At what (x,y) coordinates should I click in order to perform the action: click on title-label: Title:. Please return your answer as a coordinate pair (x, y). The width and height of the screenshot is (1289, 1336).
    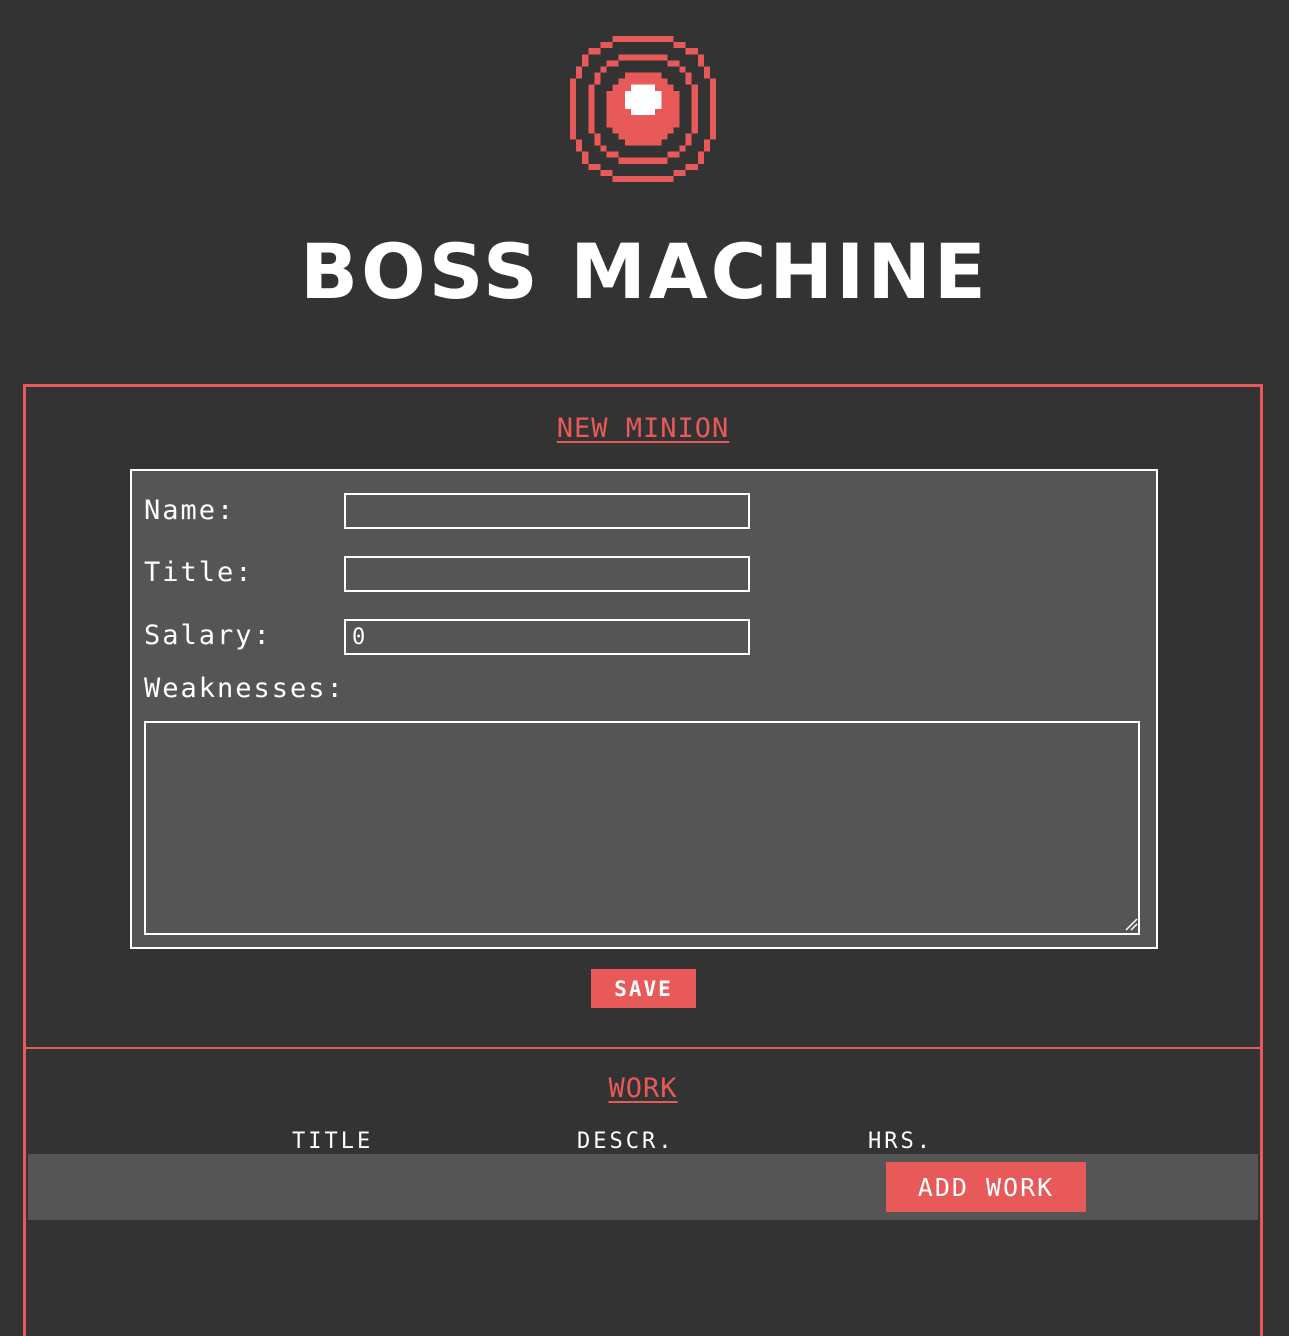
    Looking at the image, I should click on (199, 572).